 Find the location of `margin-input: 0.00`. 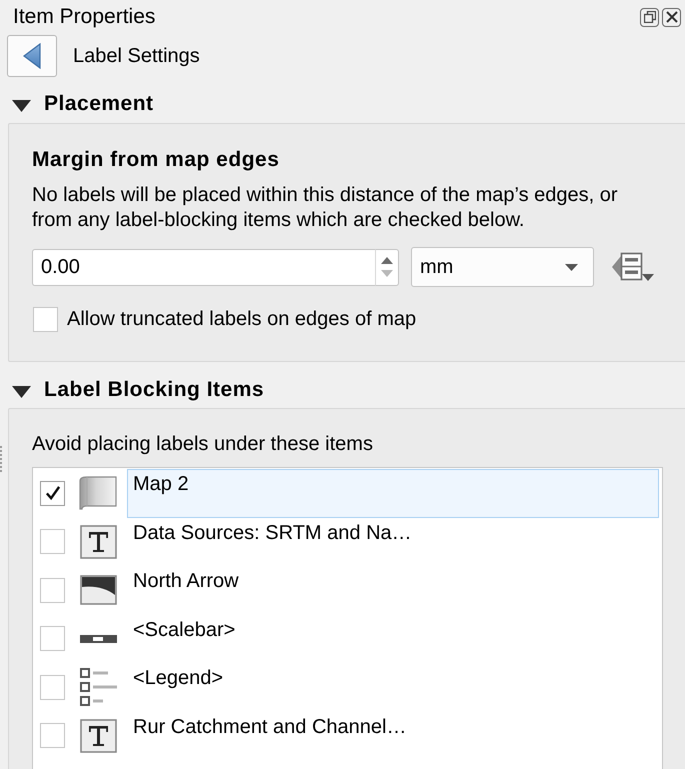

margin-input: 0.00 is located at coordinates (203, 267).